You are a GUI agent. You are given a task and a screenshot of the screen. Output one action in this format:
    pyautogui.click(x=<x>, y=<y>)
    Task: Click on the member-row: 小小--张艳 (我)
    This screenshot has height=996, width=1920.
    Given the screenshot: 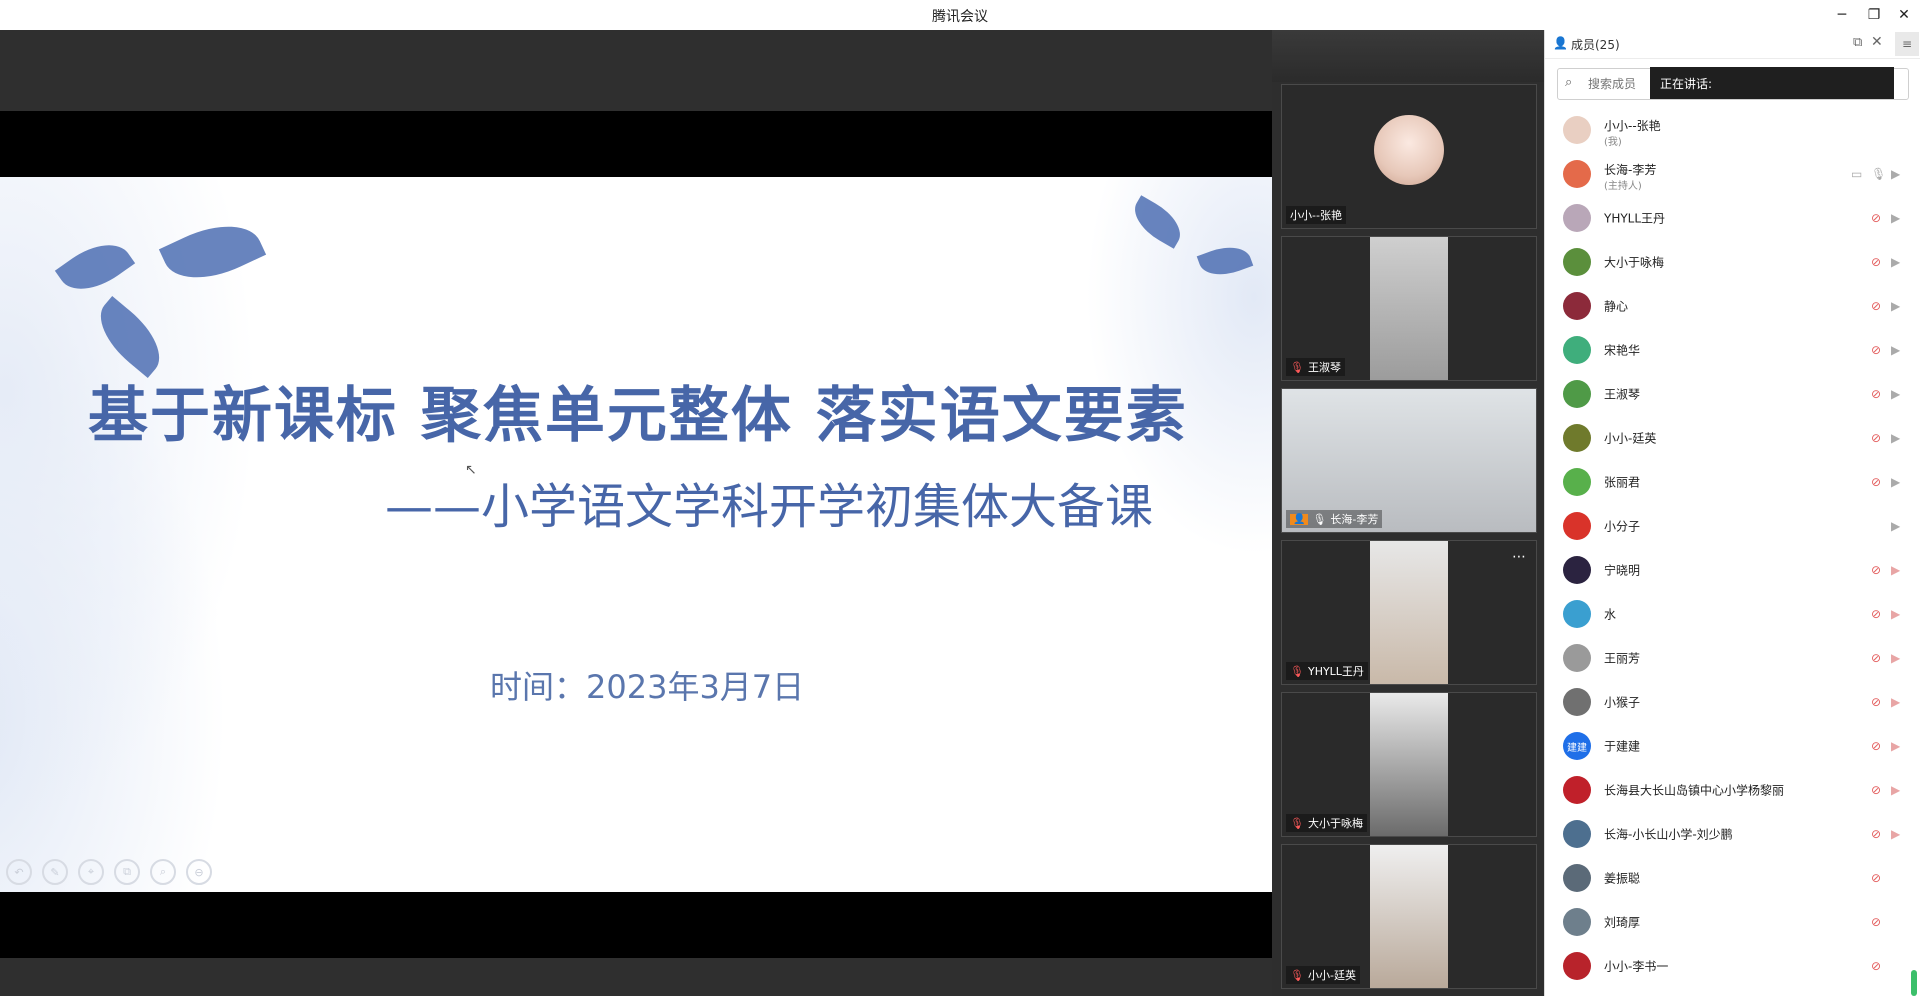 What is the action you would take?
    pyautogui.click(x=1732, y=130)
    